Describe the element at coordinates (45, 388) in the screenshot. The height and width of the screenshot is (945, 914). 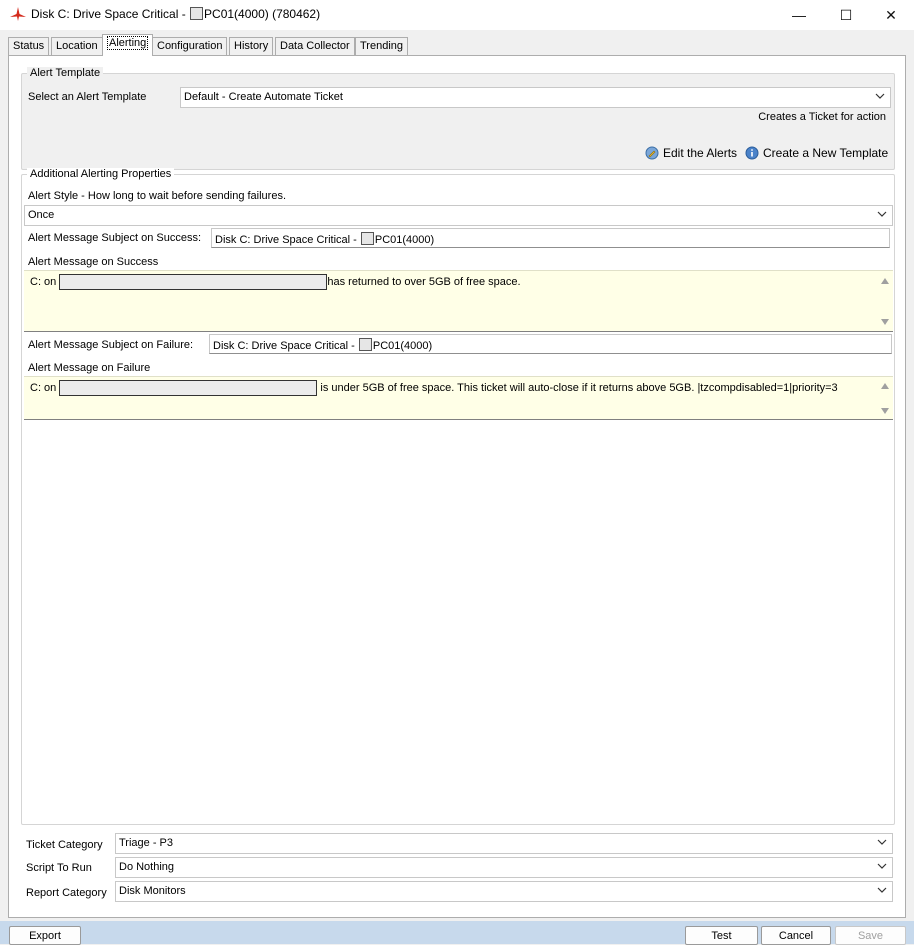
I see `failure-message-prefix: C: on` at that location.